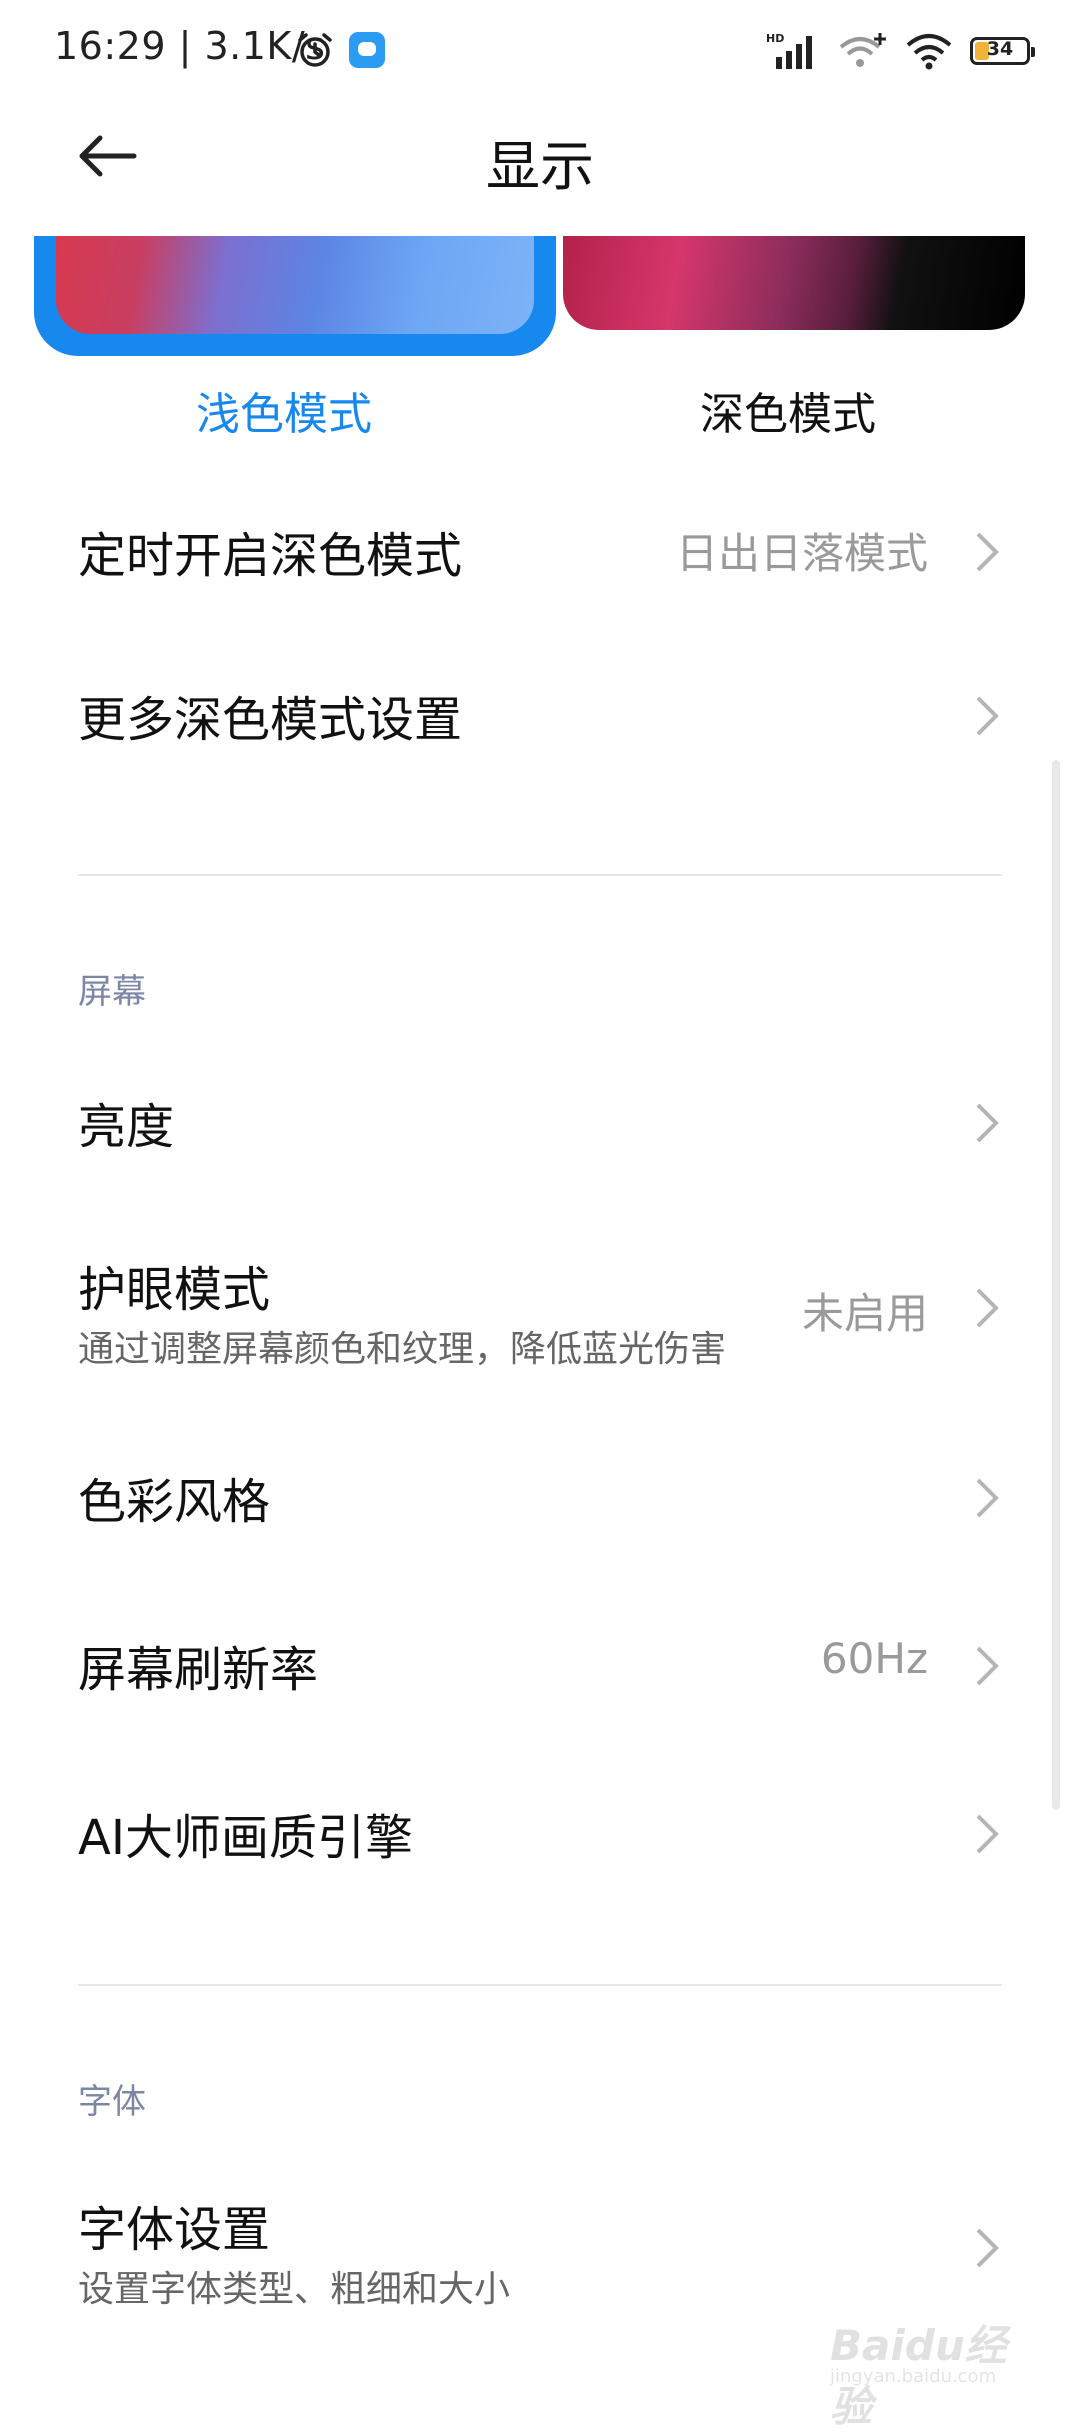 This screenshot has height=2434, width=1080. Describe the element at coordinates (789, 50) in the screenshot. I see `hd-signal-icon: HD` at that location.